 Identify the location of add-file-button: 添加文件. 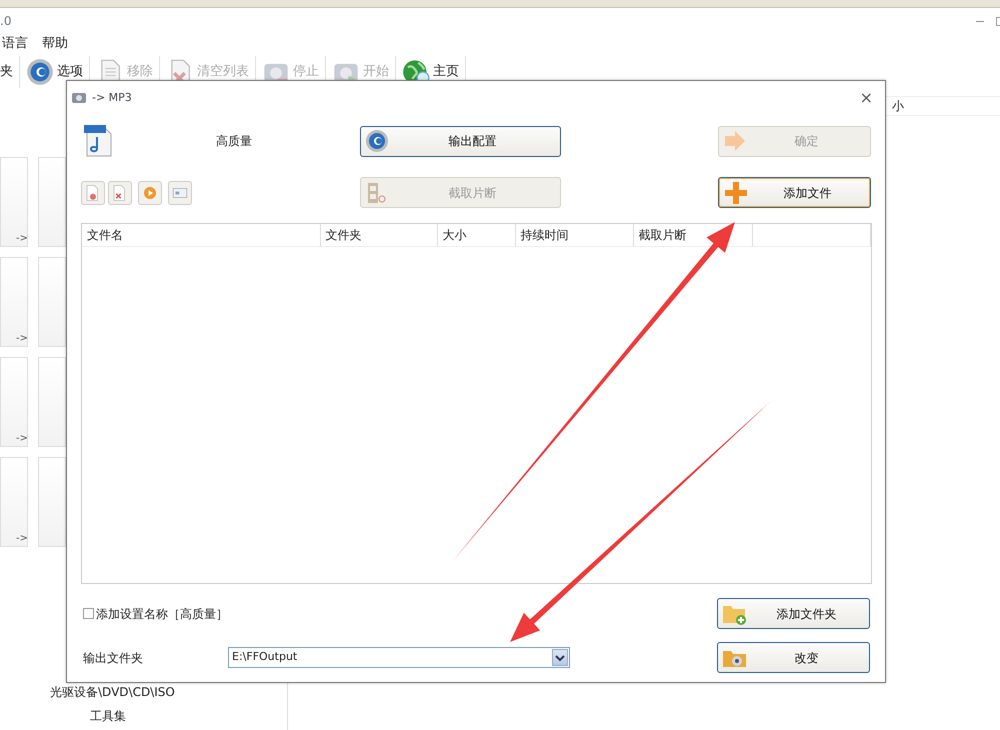
(794, 192).